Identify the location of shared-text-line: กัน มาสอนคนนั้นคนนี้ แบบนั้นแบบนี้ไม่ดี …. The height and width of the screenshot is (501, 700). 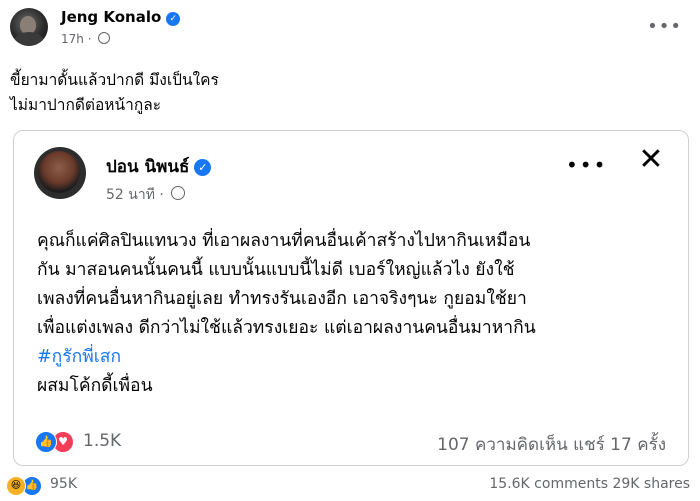
(276, 270).